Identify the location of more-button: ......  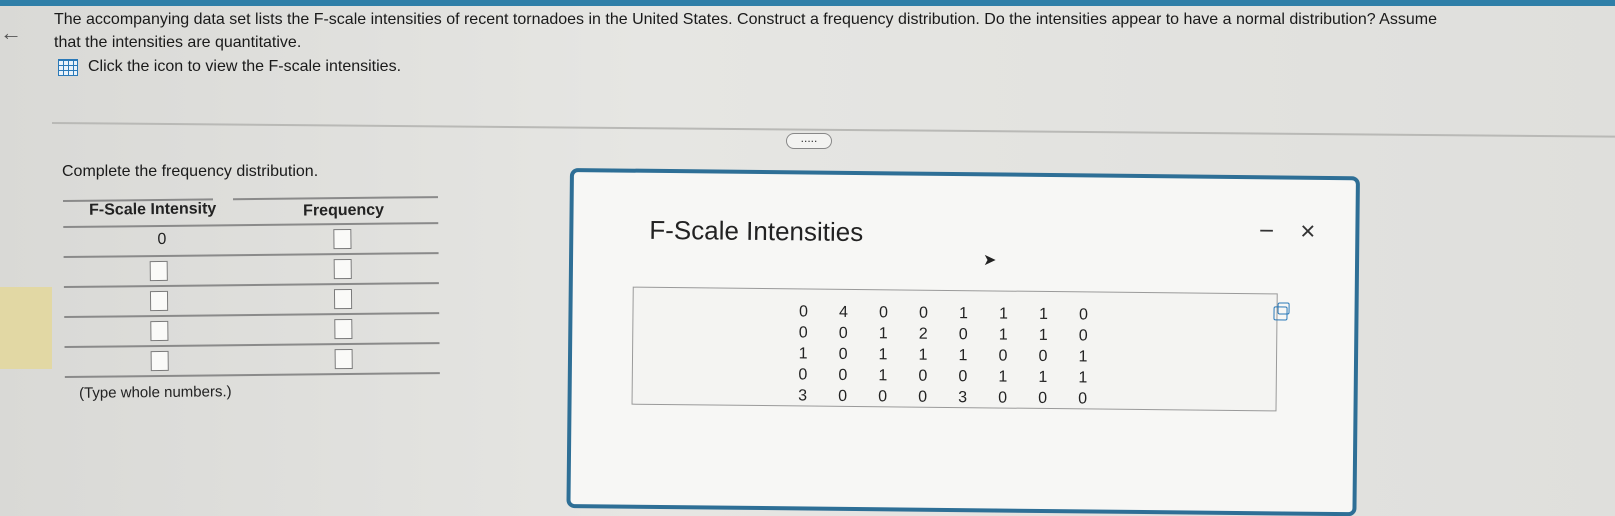
(809, 140).